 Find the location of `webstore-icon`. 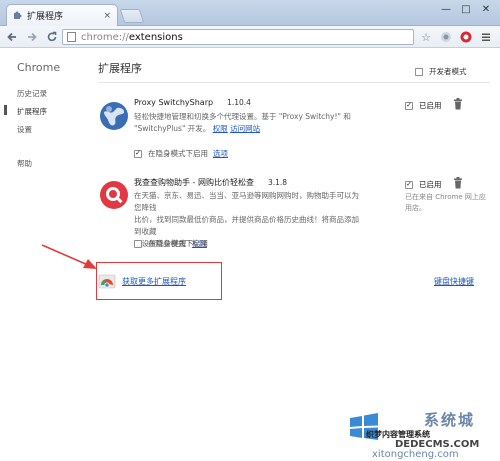

webstore-icon is located at coordinates (107, 281).